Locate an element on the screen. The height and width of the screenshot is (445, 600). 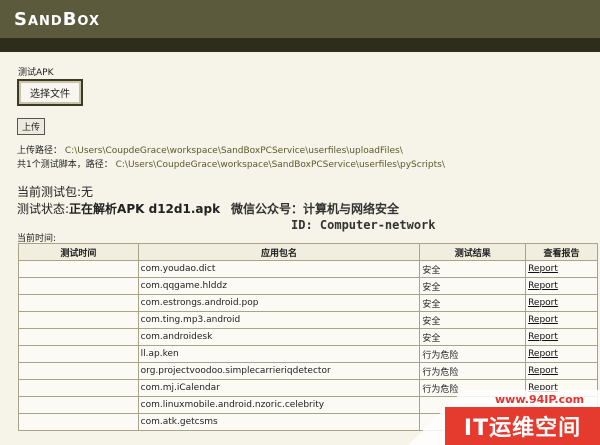
table-header-row: 测试时间 应用包名 测试结果 查看报告 is located at coordinates (308, 252).